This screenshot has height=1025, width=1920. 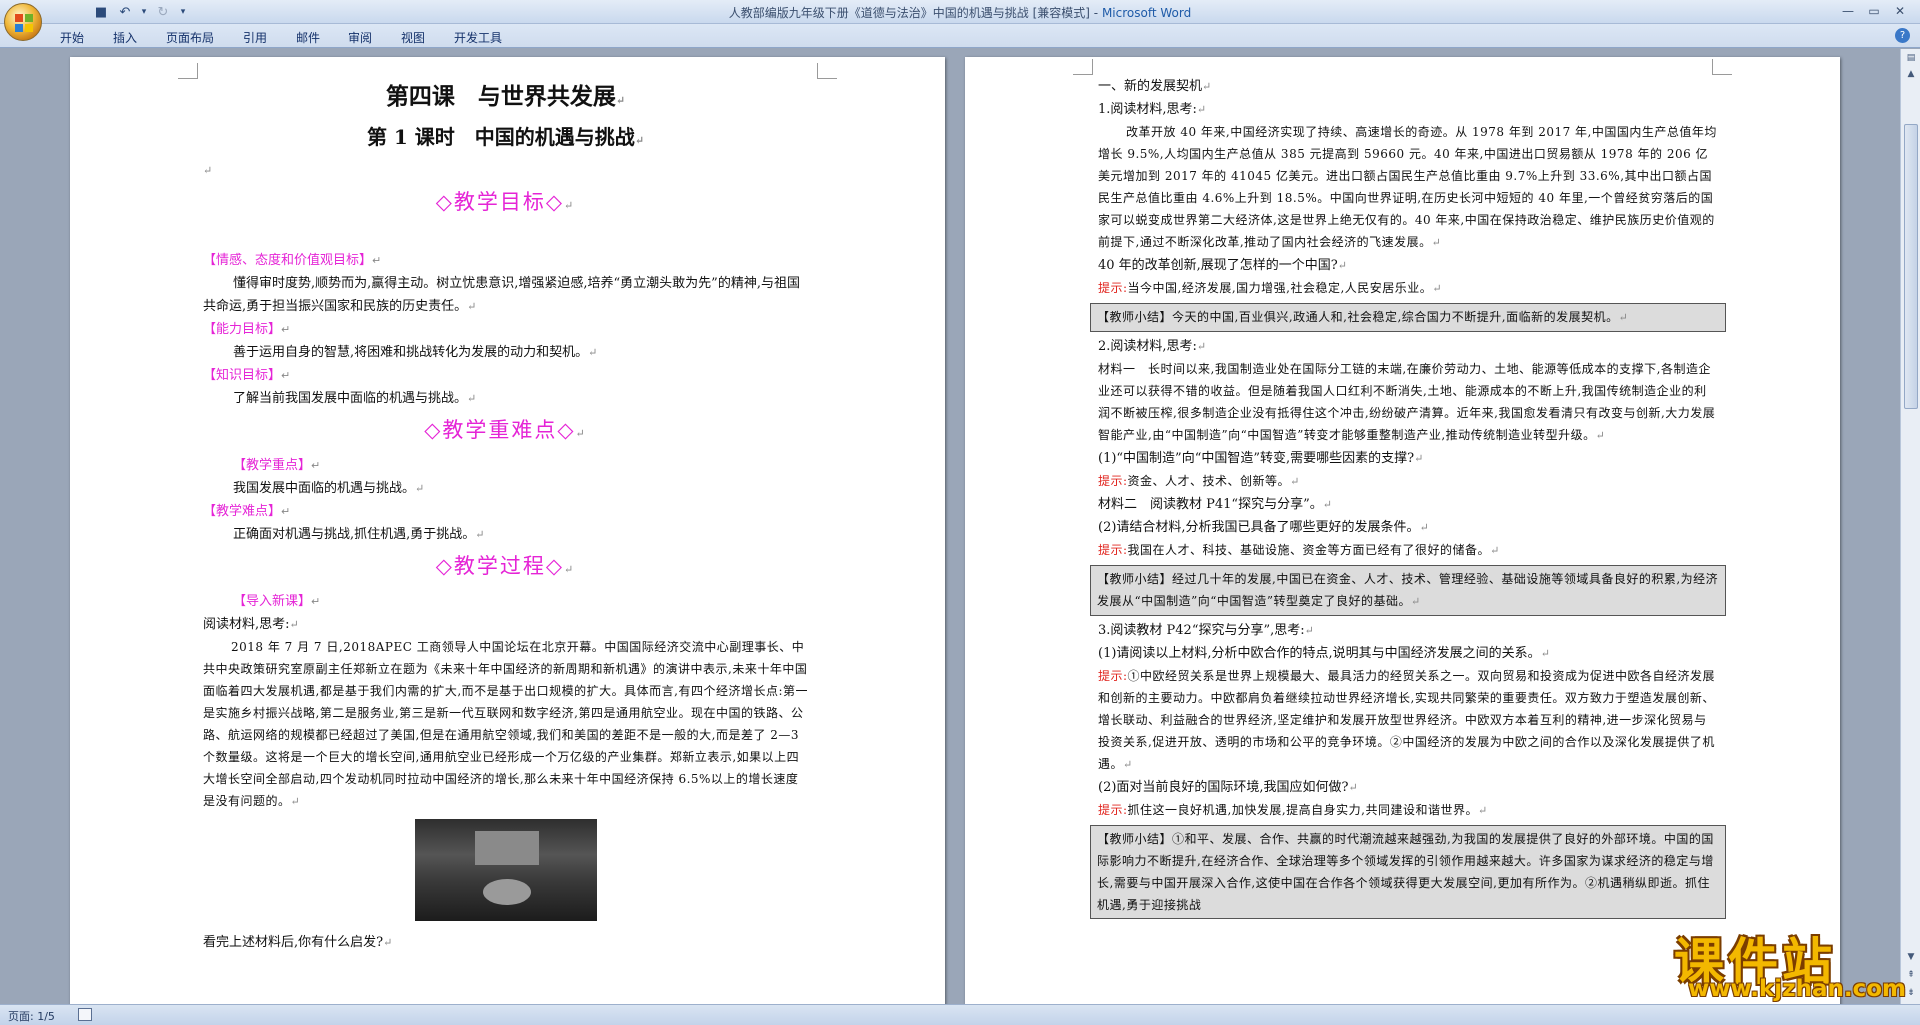 What do you see at coordinates (506, 892) in the screenshot?
I see `photo-stage` at bounding box center [506, 892].